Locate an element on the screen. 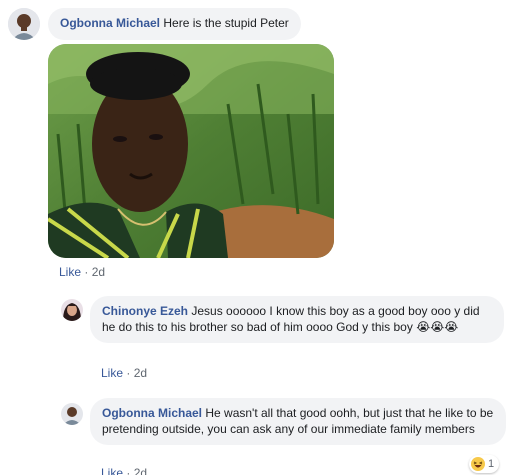 The image size is (532, 475). comment-bubble: Ogbonna Michael Here is the stupid Peter is located at coordinates (174, 24).